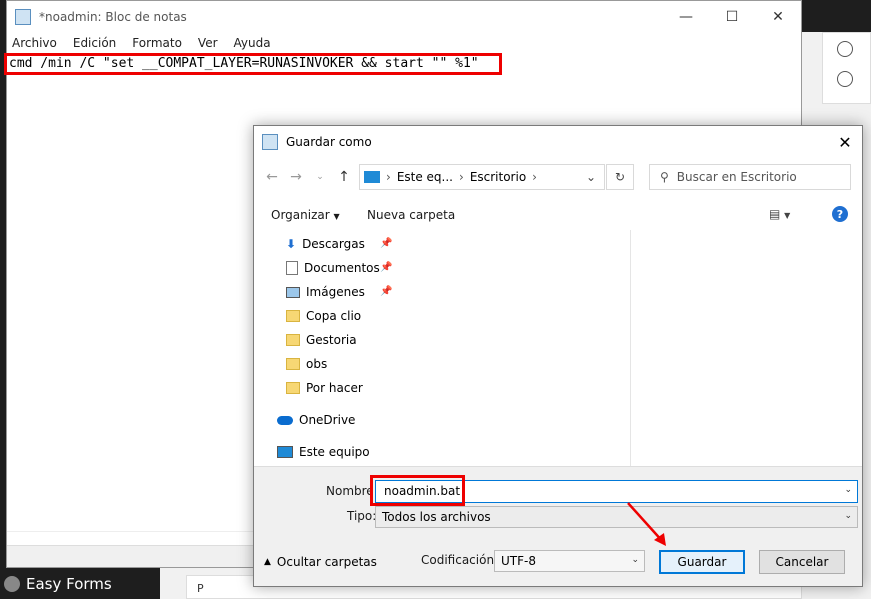 The width and height of the screenshot is (871, 599). I want to click on dialog-close-button: ✕, so click(845, 142).